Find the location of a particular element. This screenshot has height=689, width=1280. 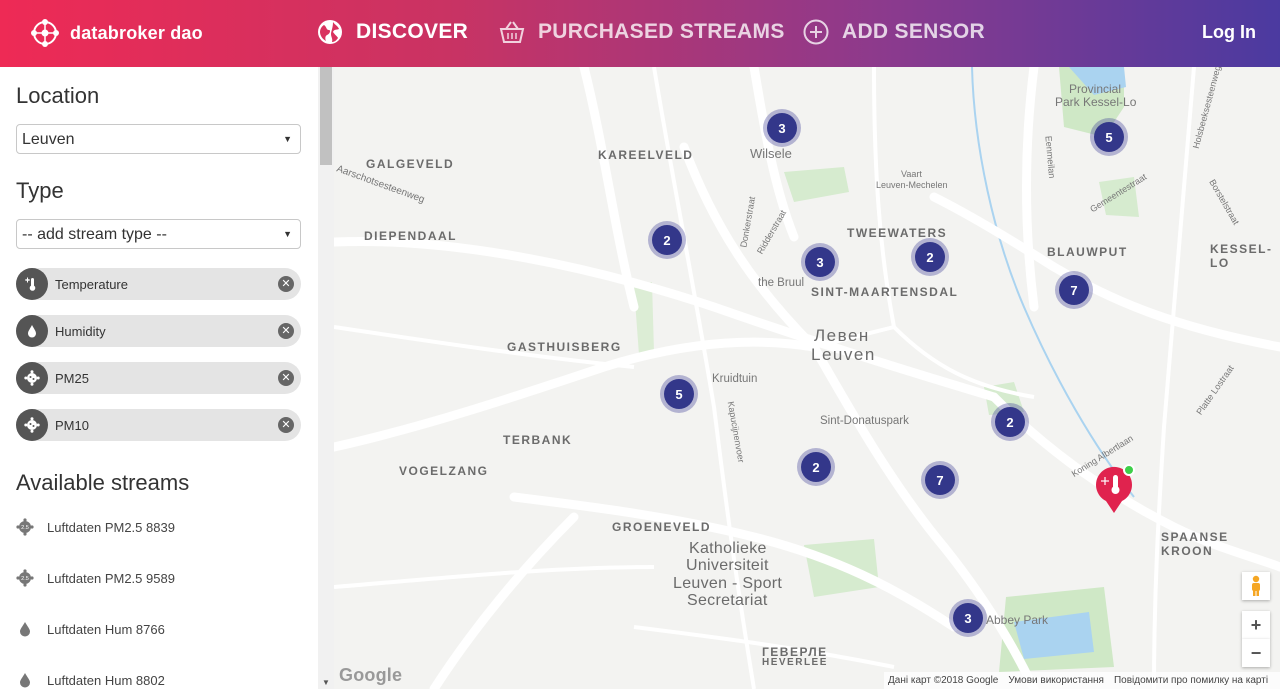

filter-chip-pm25: PM25 ✕ is located at coordinates (158, 378).